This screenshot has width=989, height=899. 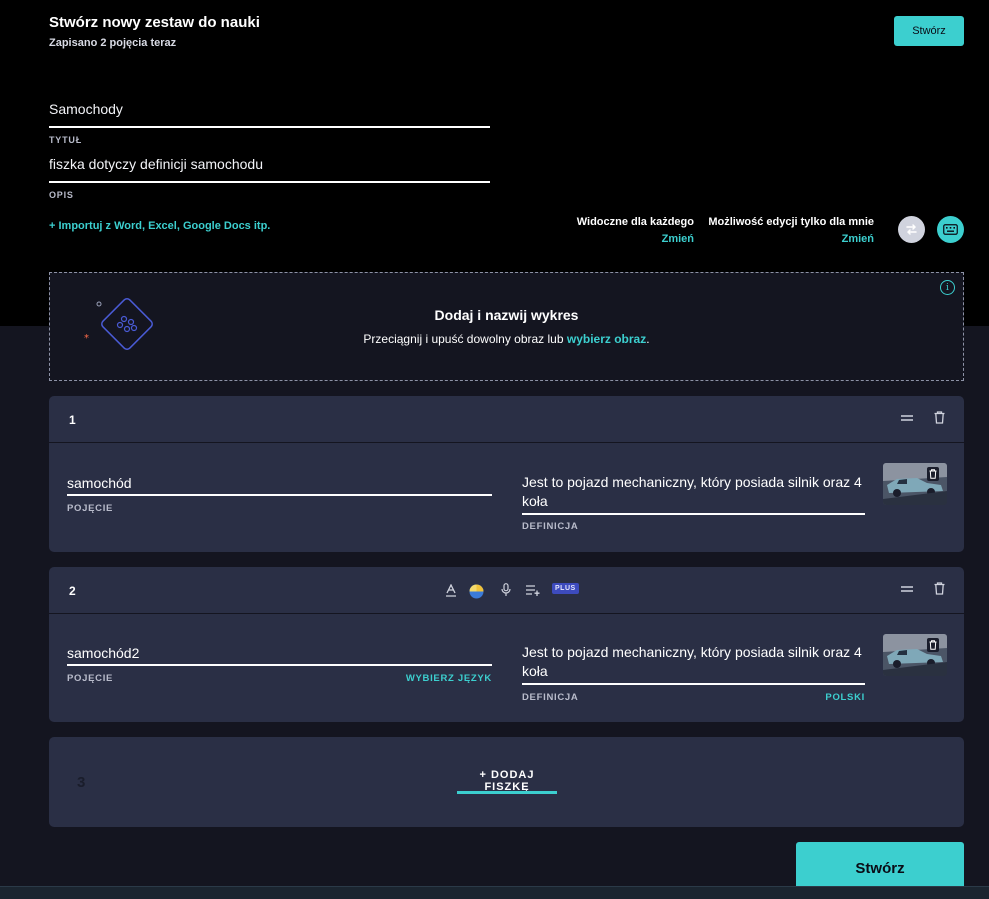 What do you see at coordinates (506, 419) in the screenshot?
I see `card-header: 1` at bounding box center [506, 419].